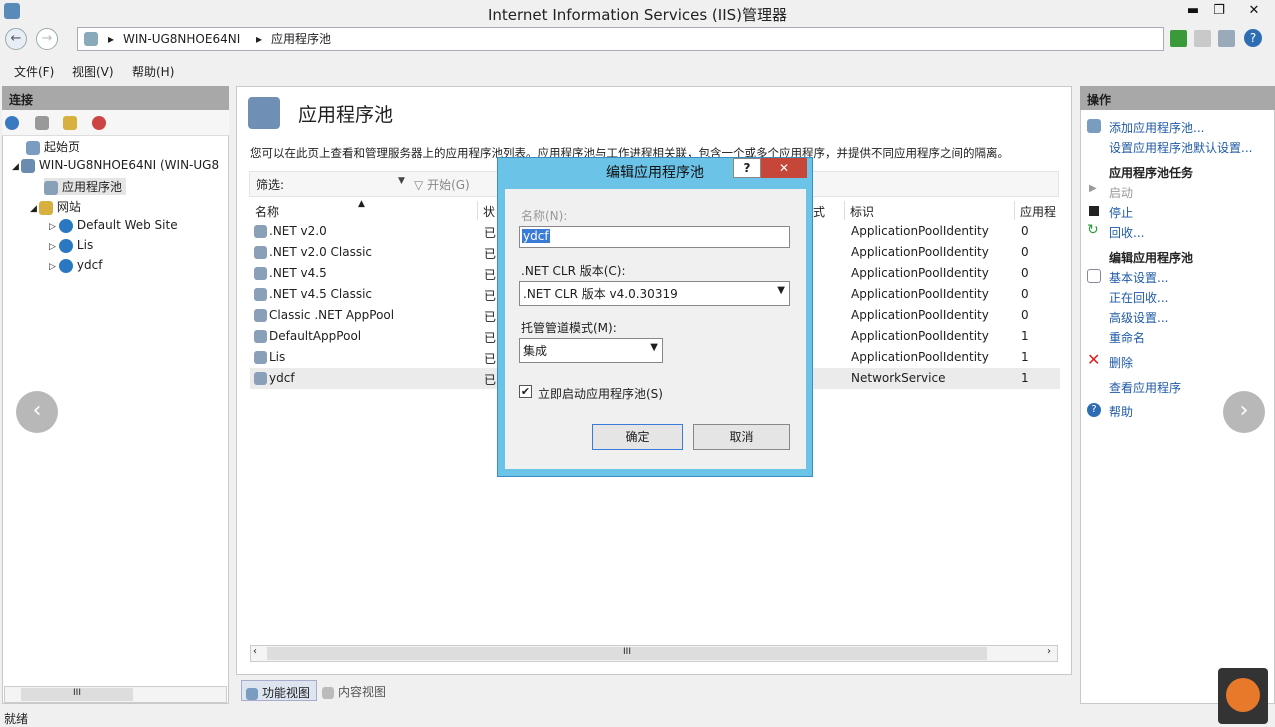 This screenshot has width=1275, height=727. I want to click on menu-view: 视图(V), so click(93, 71).